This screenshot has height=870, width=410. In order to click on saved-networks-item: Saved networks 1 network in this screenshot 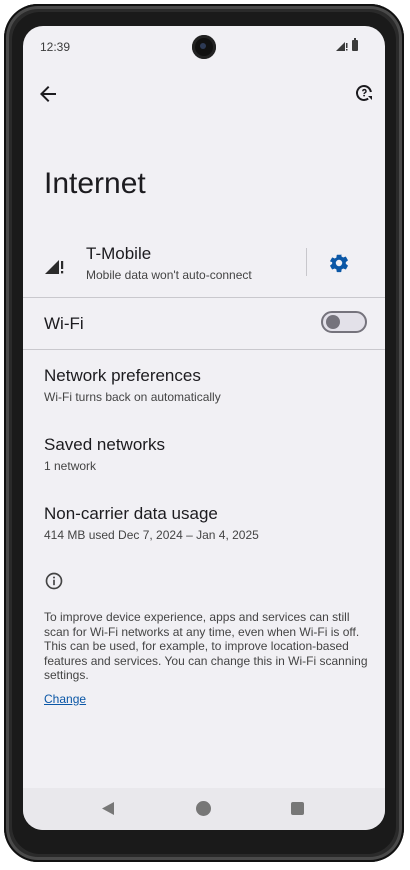, I will do `click(204, 454)`.